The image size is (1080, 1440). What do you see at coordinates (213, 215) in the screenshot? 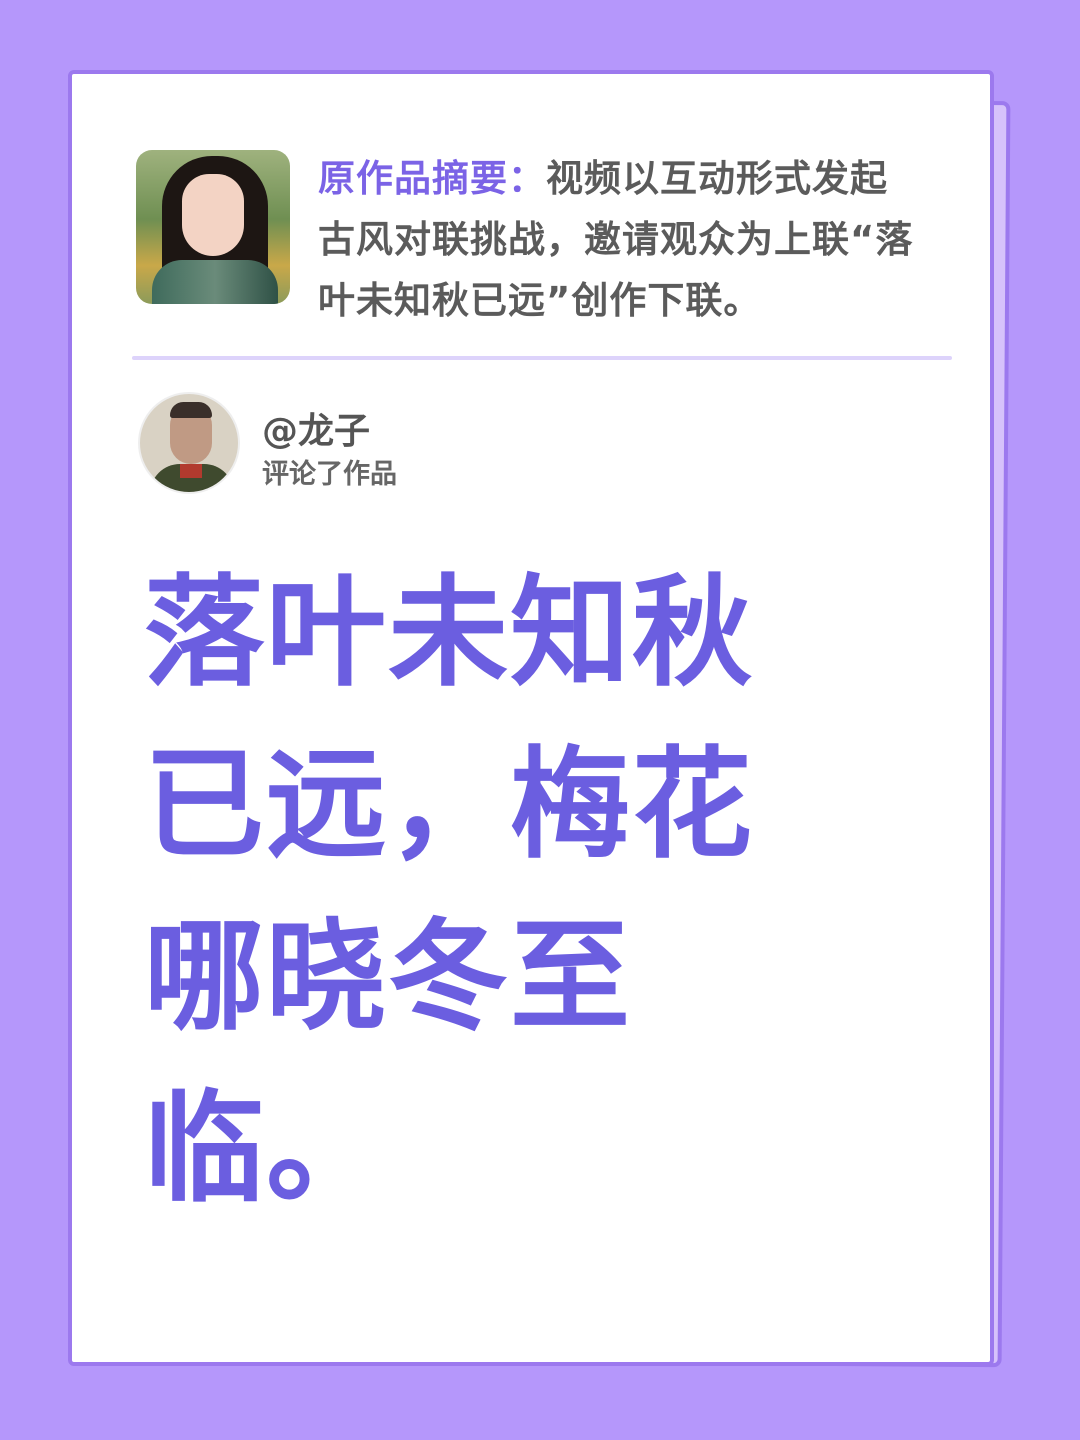
I see `thumbnail-face` at bounding box center [213, 215].